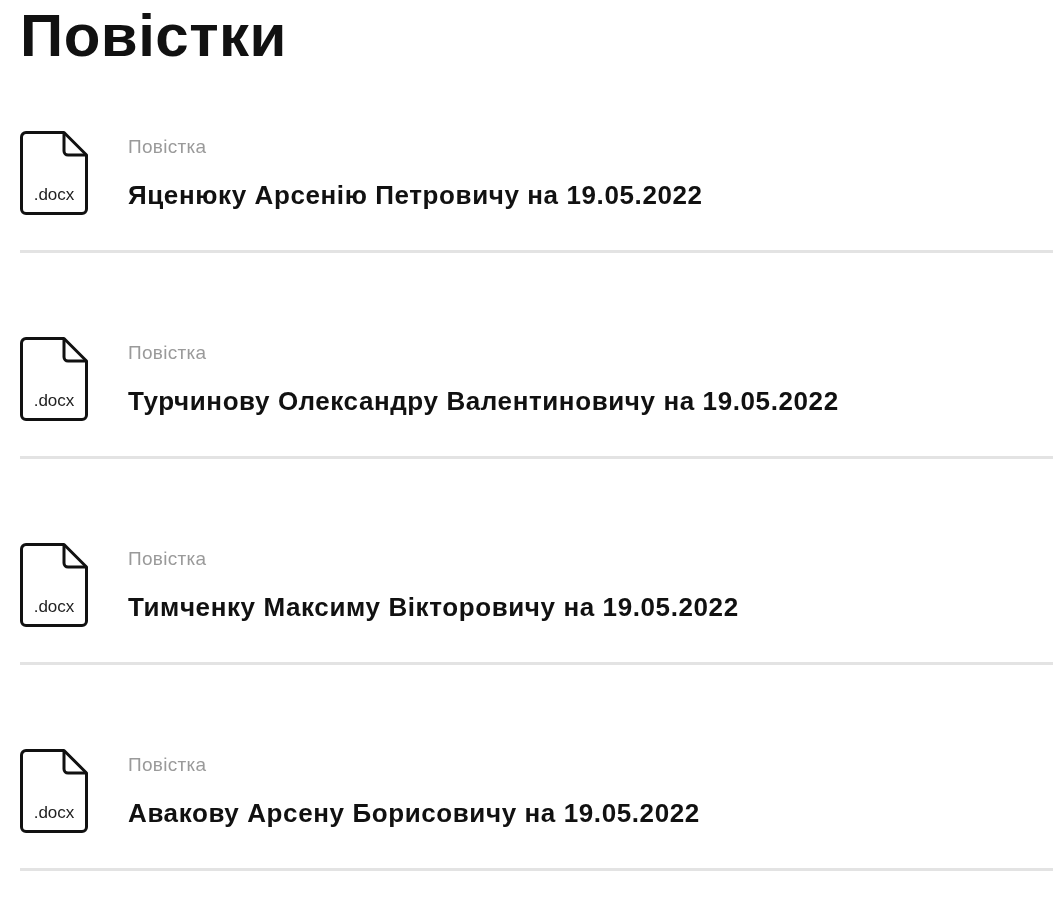  What do you see at coordinates (483, 401) in the screenshot?
I see `document-title: Турчинову Олександру Валентиновичу на 19.05.2022` at bounding box center [483, 401].